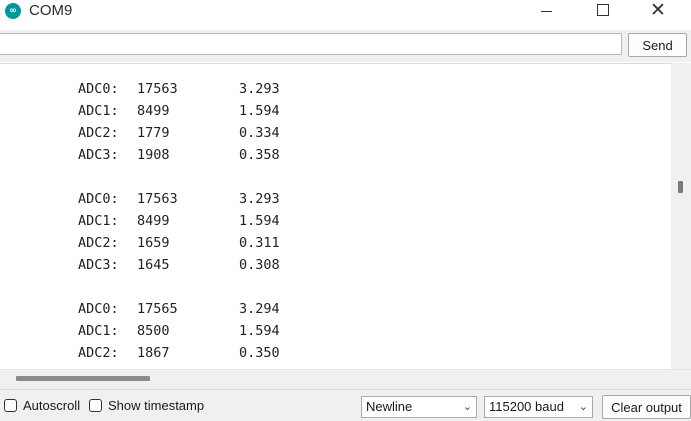 Image resolution: width=691 pixels, height=421 pixels. I want to click on adc-raw-value: 1659, so click(153, 243).